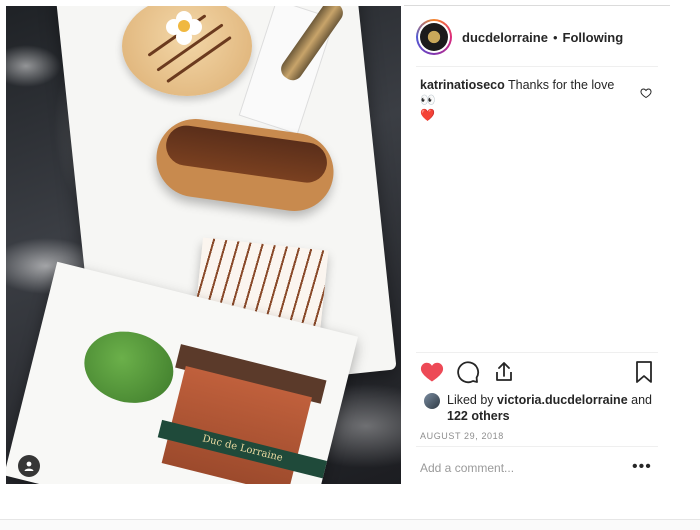 This screenshot has height=530, width=700. What do you see at coordinates (350, 524) in the screenshot?
I see `page-bottom-band` at bounding box center [350, 524].